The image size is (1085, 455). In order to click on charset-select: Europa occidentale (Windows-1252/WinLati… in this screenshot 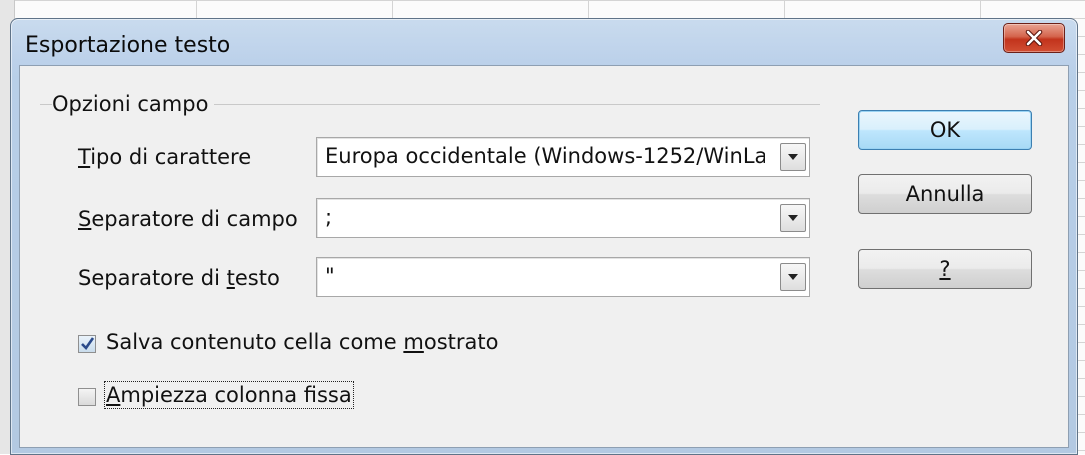, I will do `click(563, 157)`.